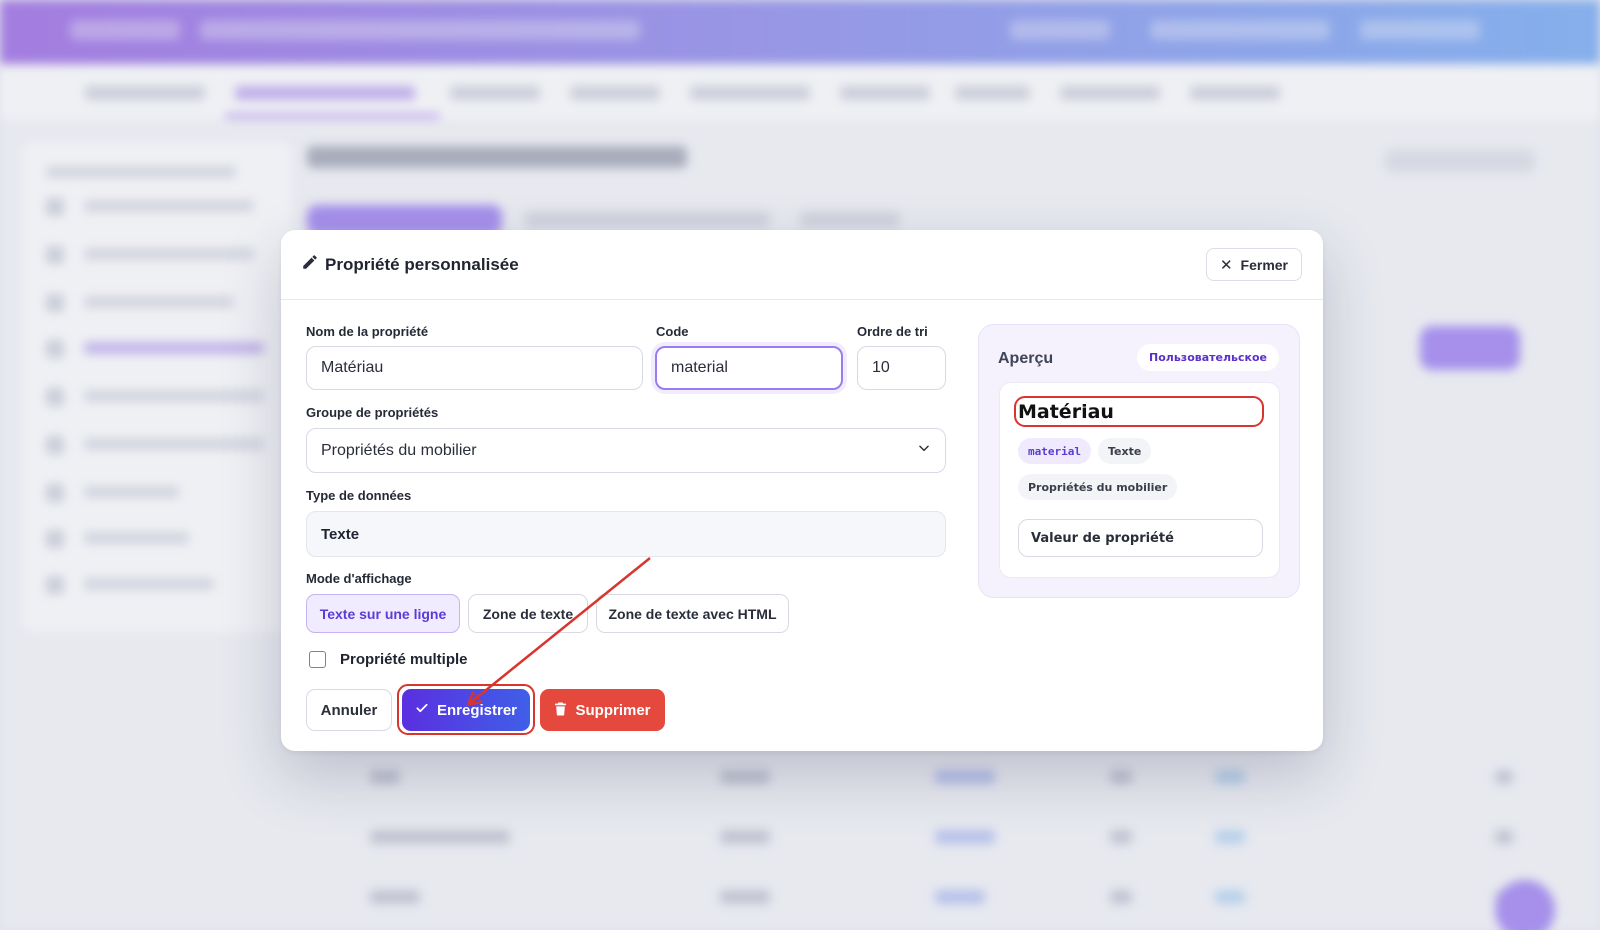 The width and height of the screenshot is (1600, 930). What do you see at coordinates (359, 495) in the screenshot?
I see `data-type-label: Type de données` at bounding box center [359, 495].